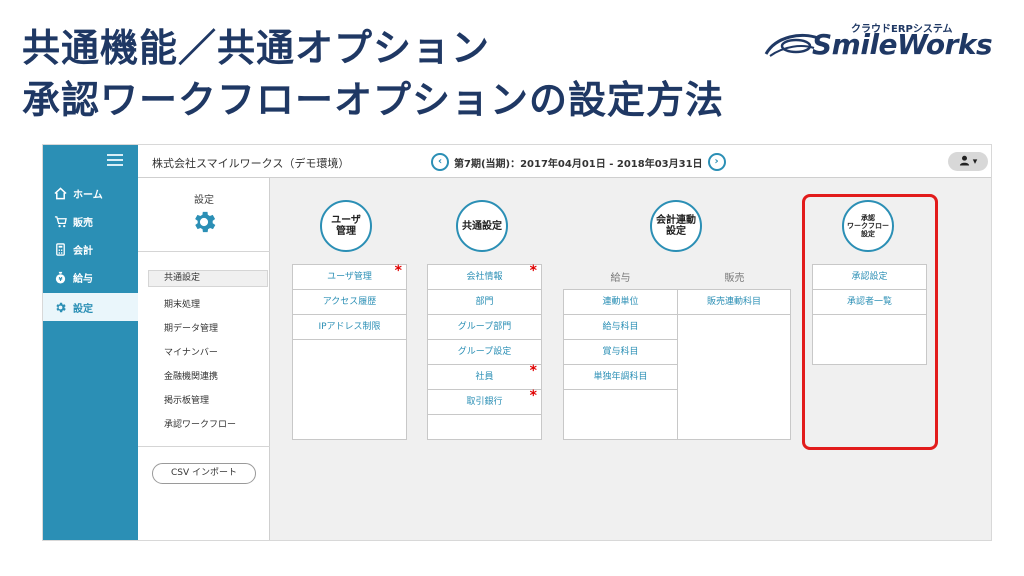 Image resolution: width=1024 pixels, height=576 pixels. I want to click on user-management-heading: ユーザ 管理, so click(346, 226).